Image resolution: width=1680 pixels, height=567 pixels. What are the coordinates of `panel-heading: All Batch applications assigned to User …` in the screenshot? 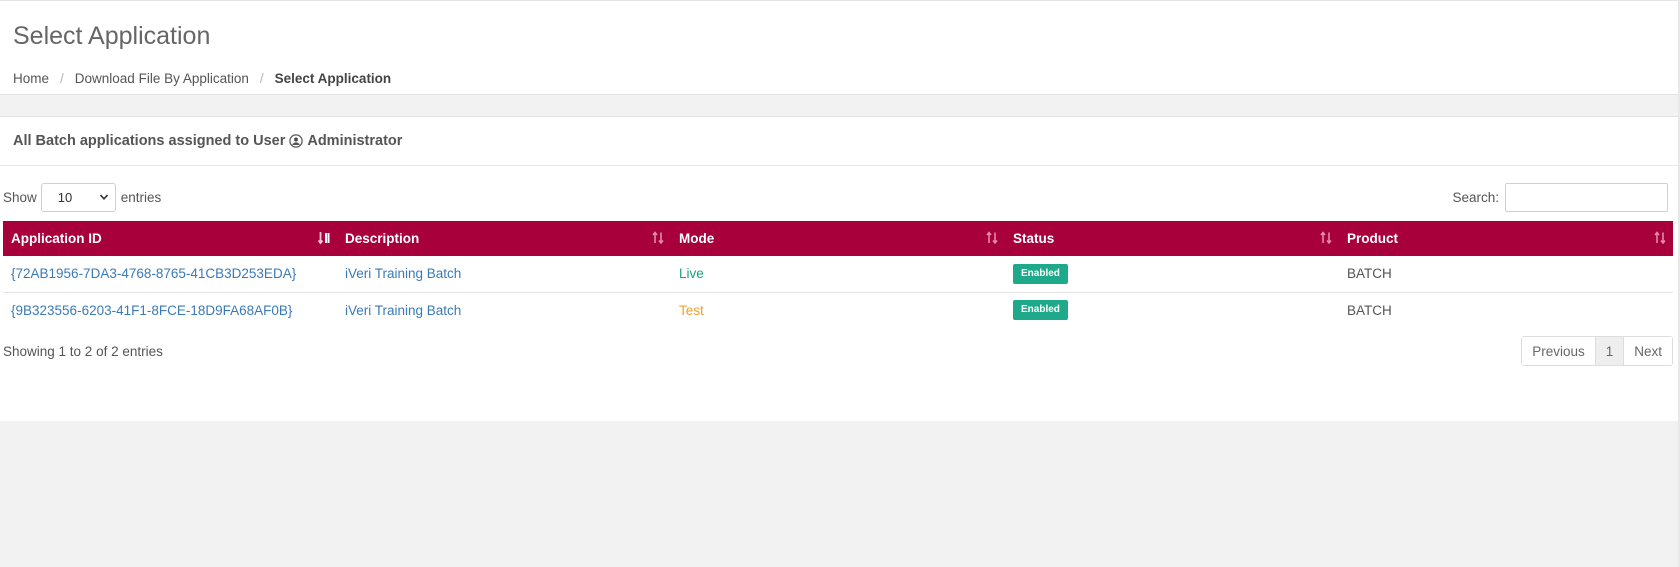 It's located at (840, 141).